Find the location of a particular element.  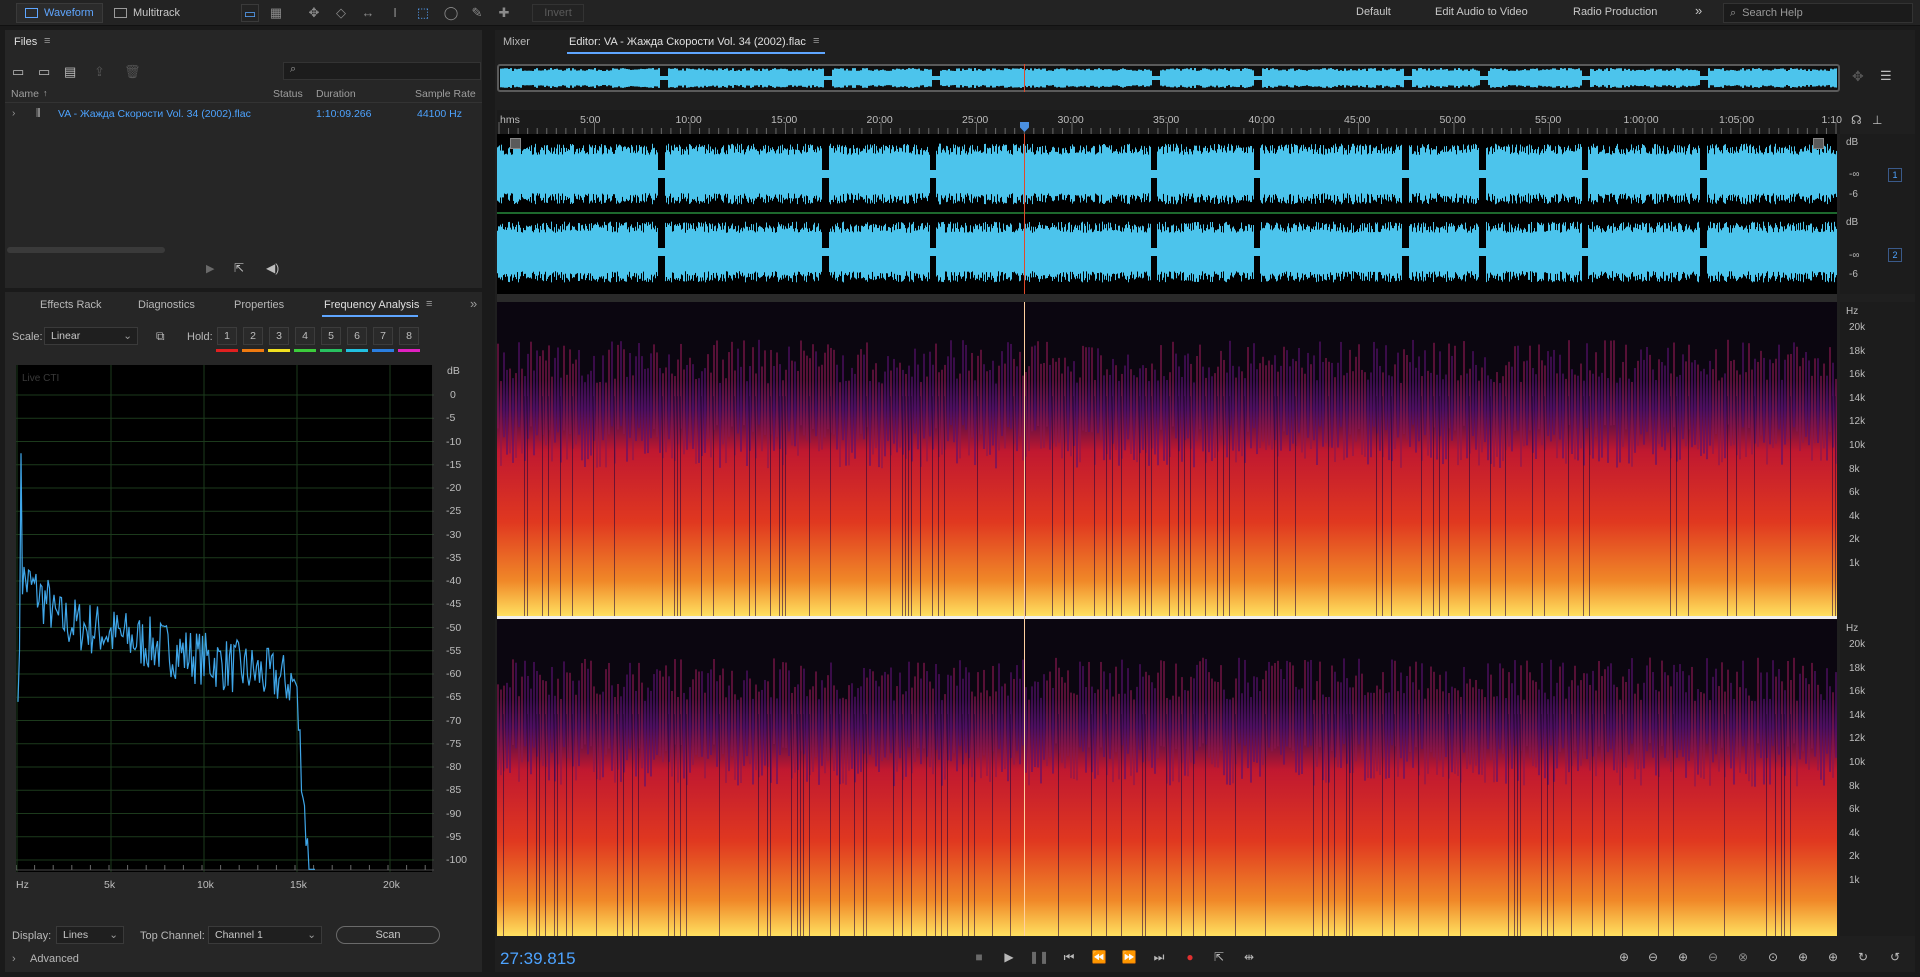

tab-frequency-analysis: Frequency Analysis is located at coordinates (371, 305).